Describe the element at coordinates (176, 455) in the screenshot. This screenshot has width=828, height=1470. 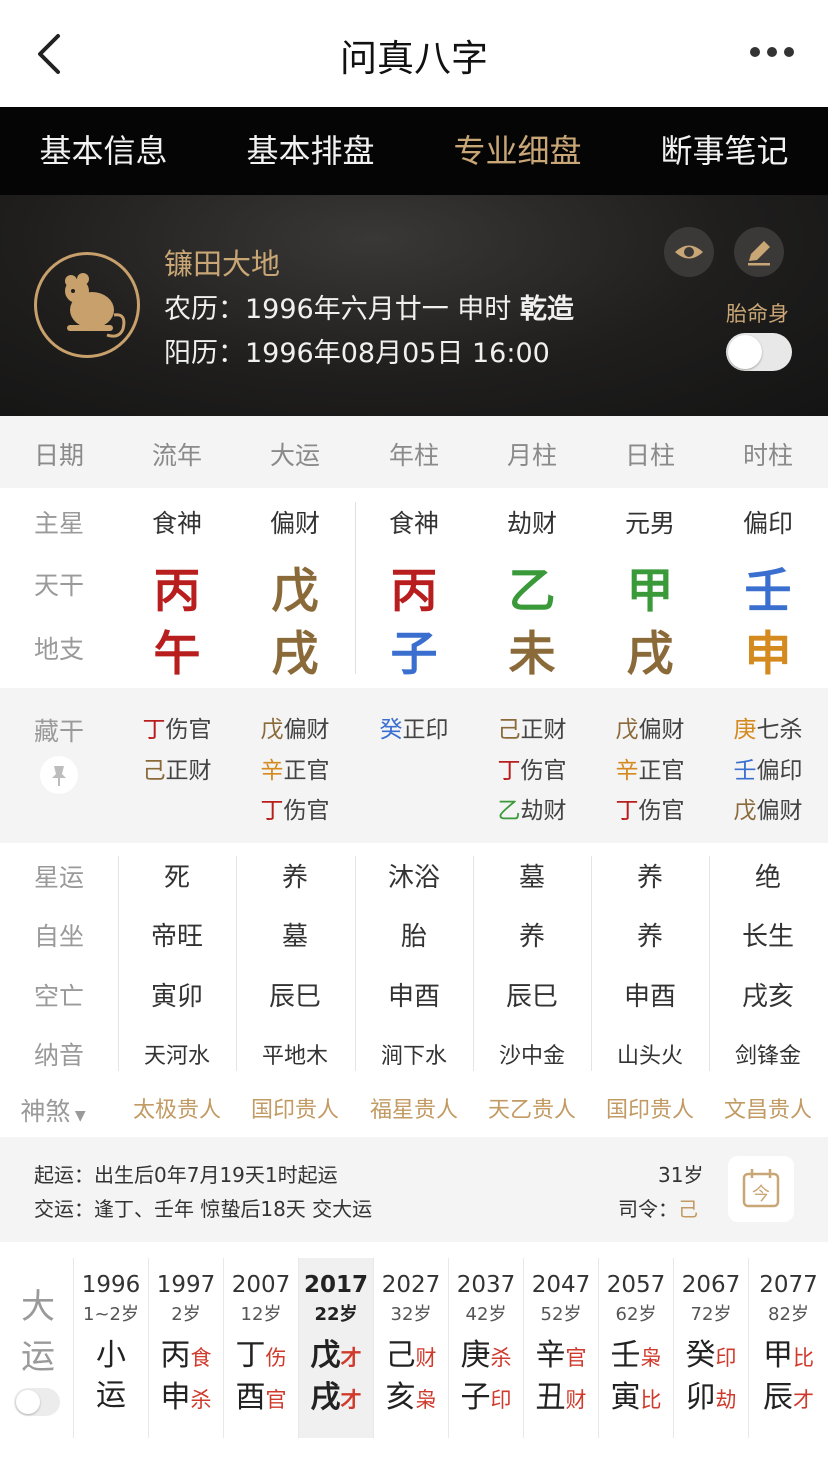
I see `header-liunian: 流年` at that location.